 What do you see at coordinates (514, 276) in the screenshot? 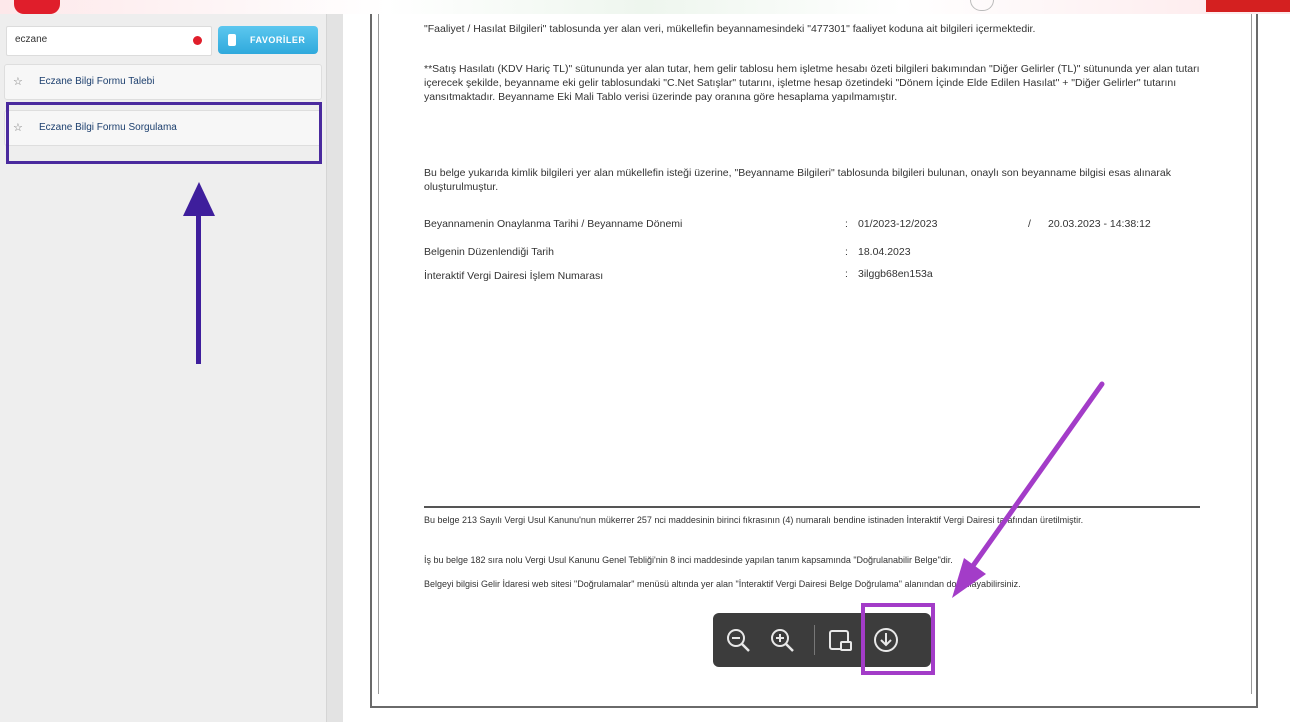
I see `doc-row-label: İnteraktif Vergi Dairesi İşlem Numarası` at bounding box center [514, 276].